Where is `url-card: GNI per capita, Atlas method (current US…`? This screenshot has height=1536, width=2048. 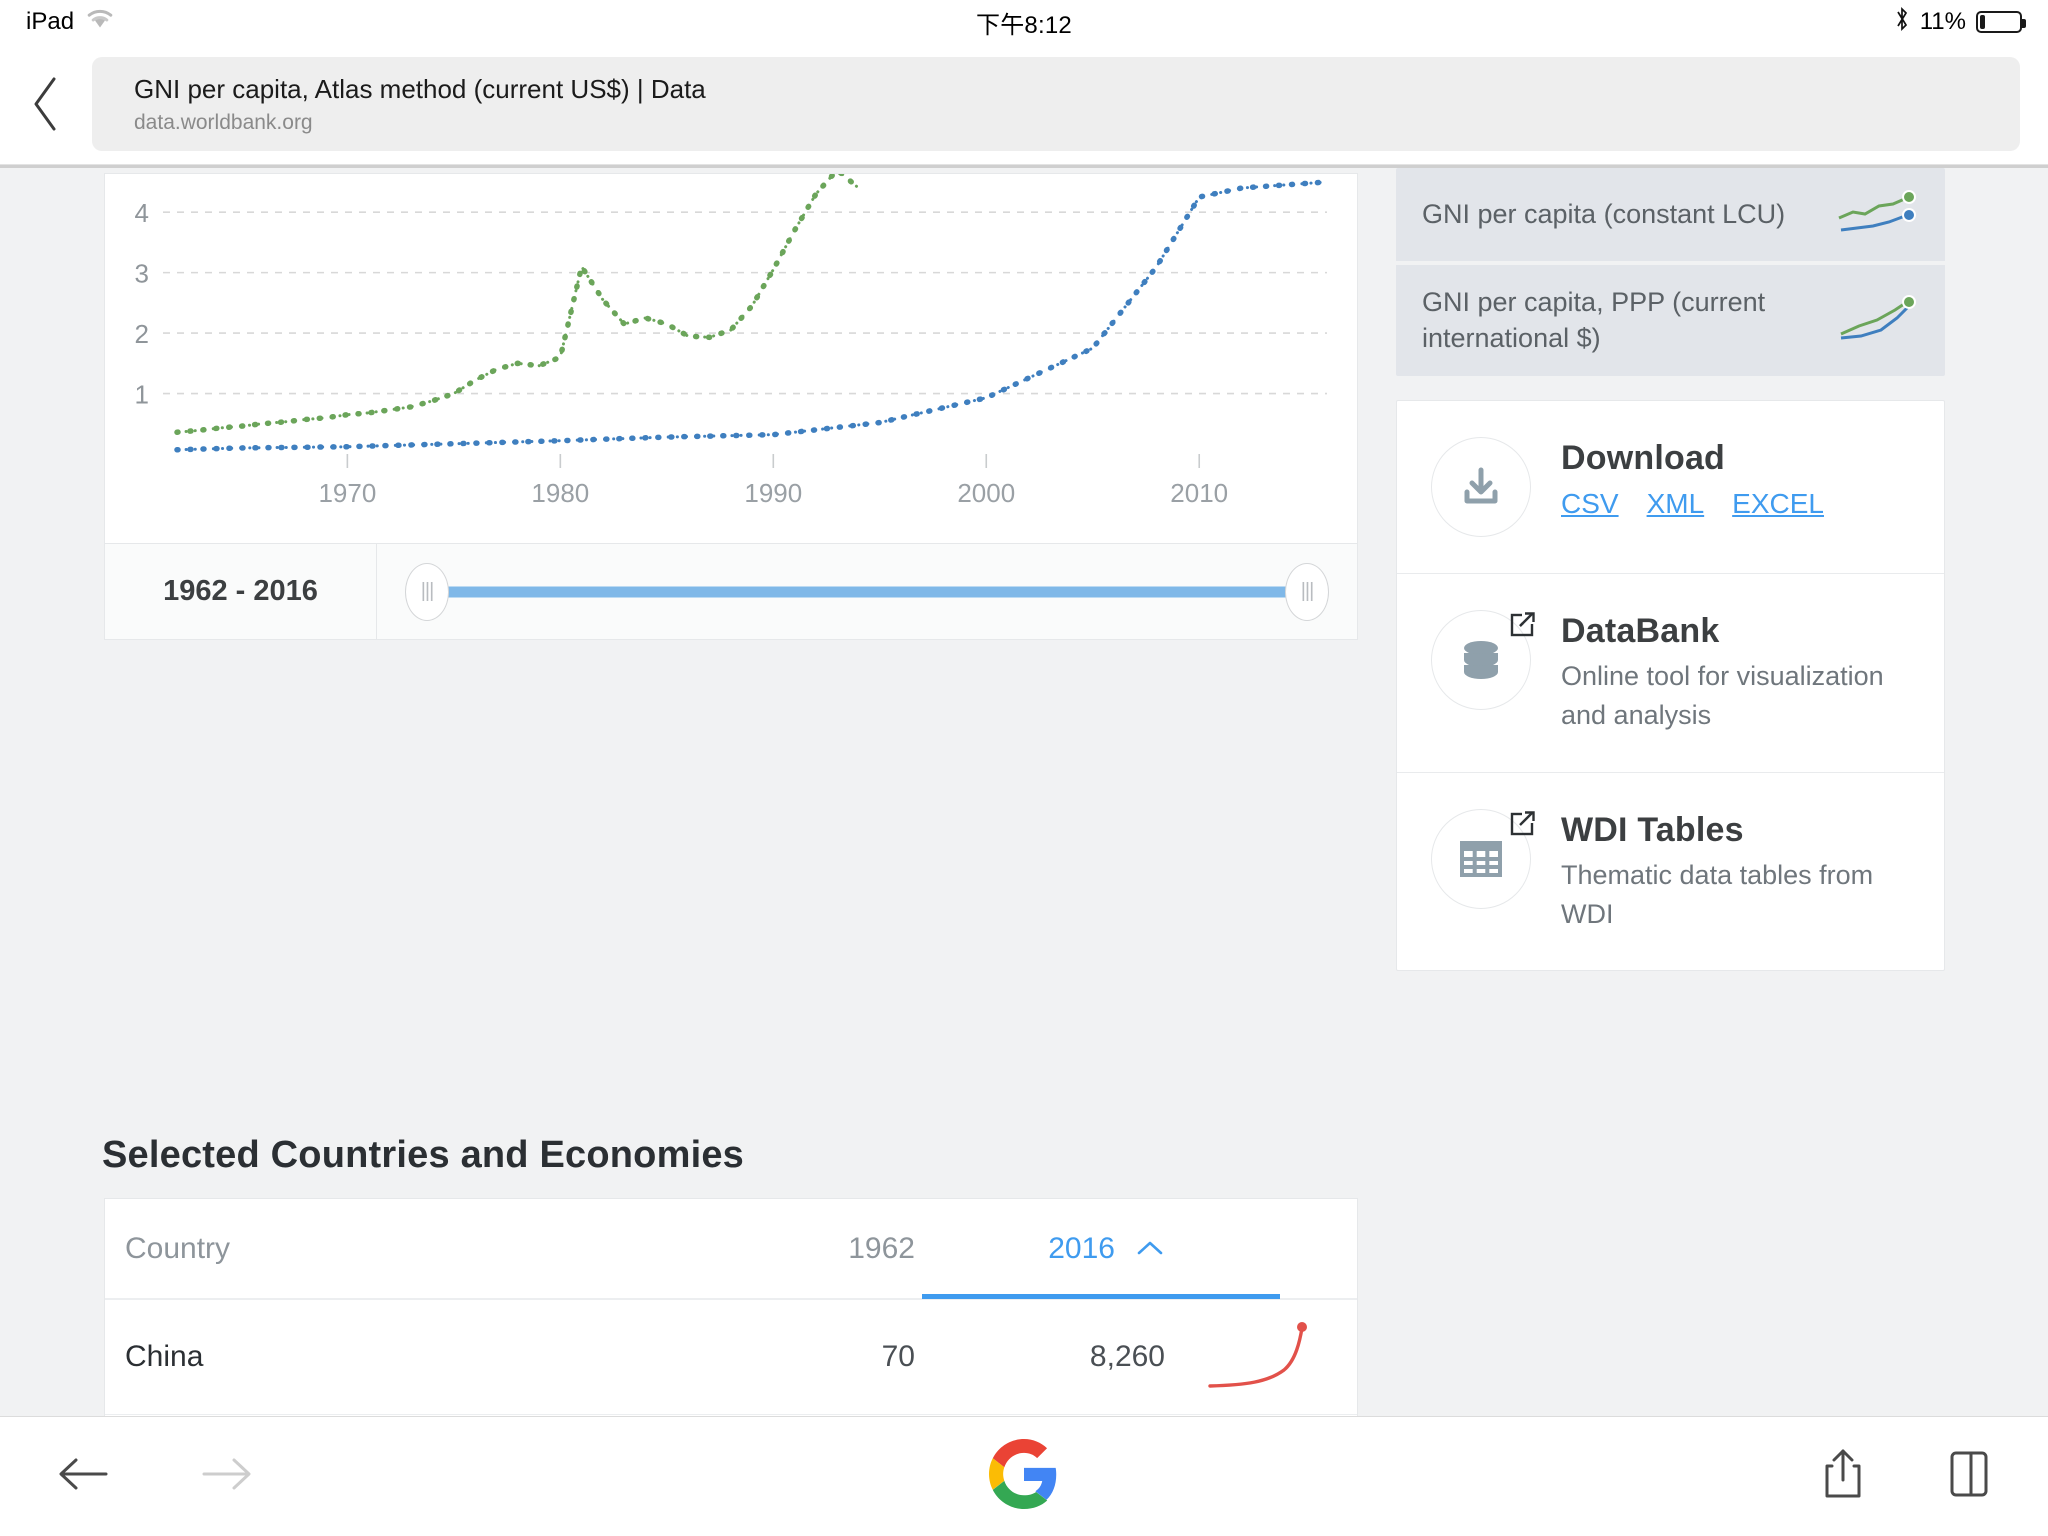
url-card: GNI per capita, Atlas method (current US… is located at coordinates (1056, 104).